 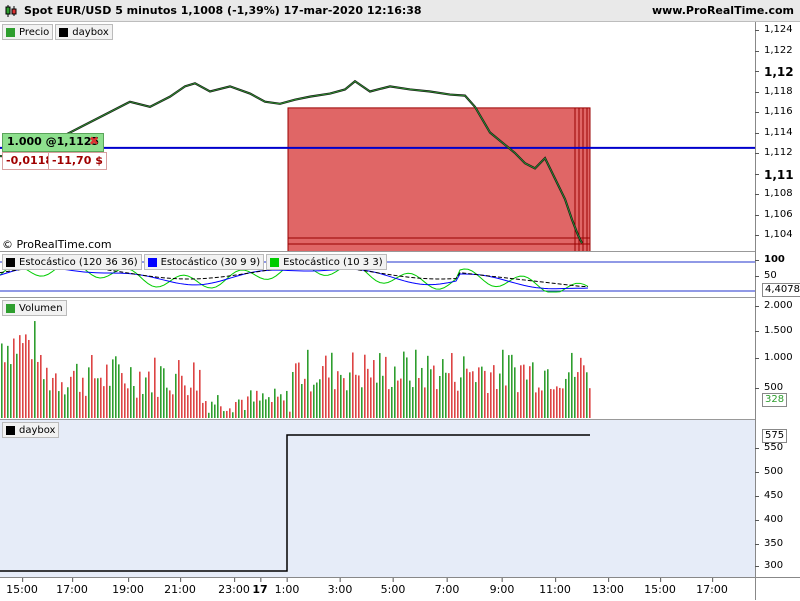 What do you see at coordinates (768, 387) in the screenshot?
I see `axis-tick: 500` at bounding box center [768, 387].